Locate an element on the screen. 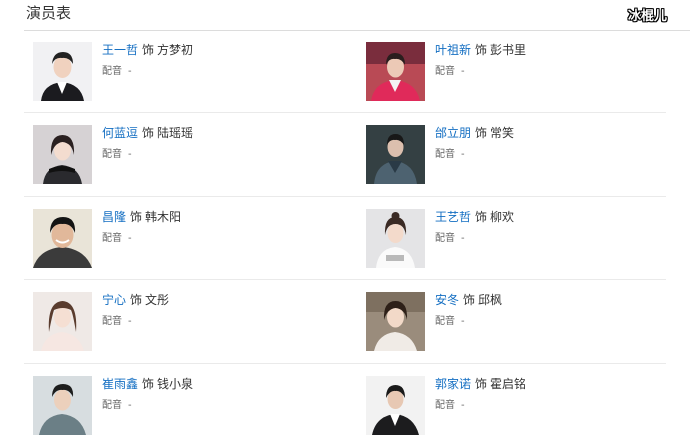 The width and height of the screenshot is (690, 442). cast-card: 崔雨鑫饰钱小泉 配音 - is located at coordinates (193, 408).